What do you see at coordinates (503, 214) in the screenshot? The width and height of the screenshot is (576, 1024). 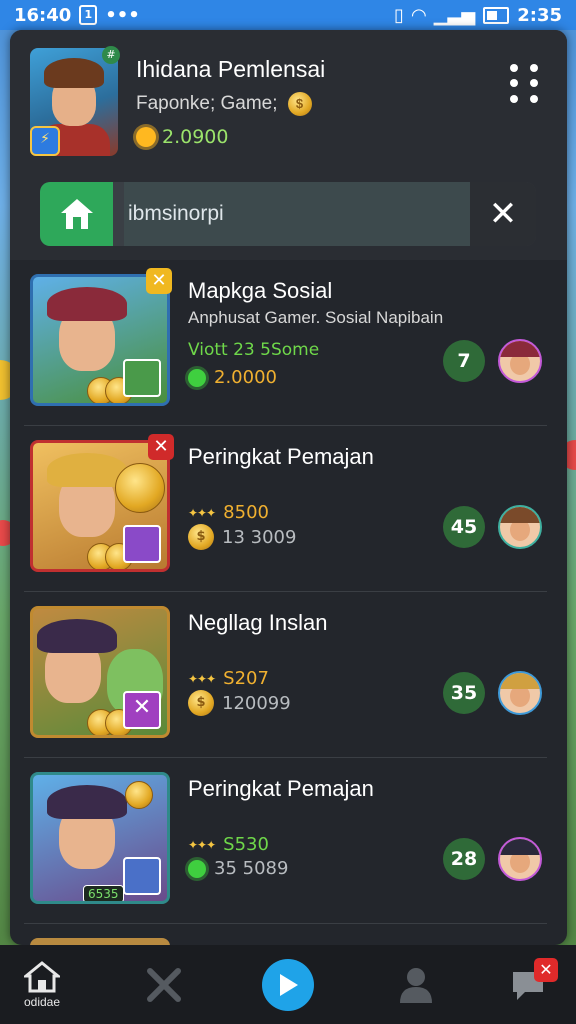 I see `close-search-button: ✕` at bounding box center [503, 214].